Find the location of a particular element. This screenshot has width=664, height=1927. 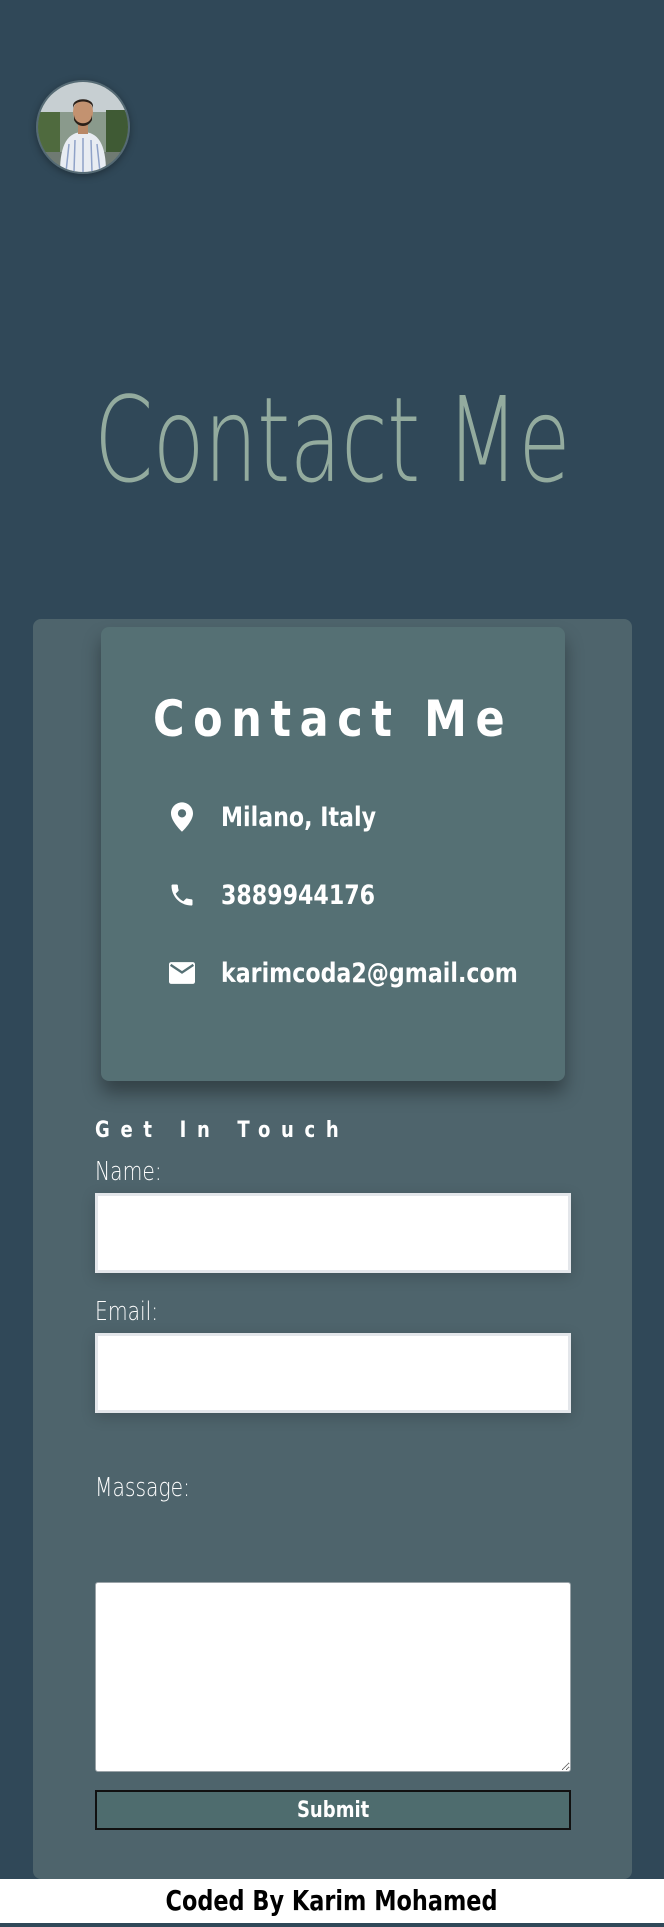

phone-text: 3889944176 is located at coordinates (298, 895).